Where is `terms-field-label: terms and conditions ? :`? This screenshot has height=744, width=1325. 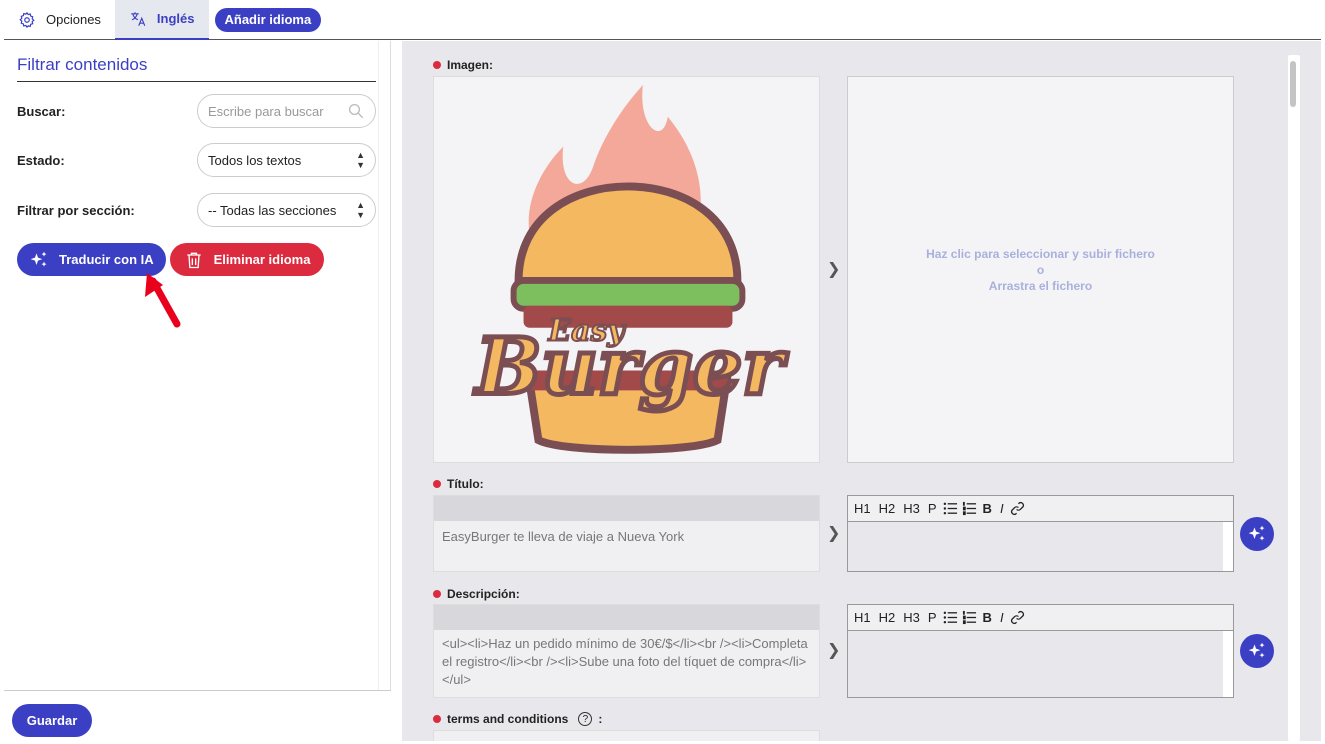 terms-field-label: terms and conditions ? : is located at coordinates (517, 719).